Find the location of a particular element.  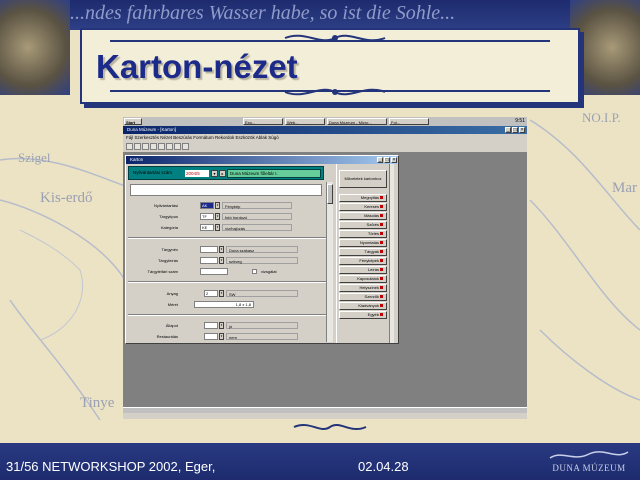

side-button-label: Helyszínek is located at coordinates (369, 287).